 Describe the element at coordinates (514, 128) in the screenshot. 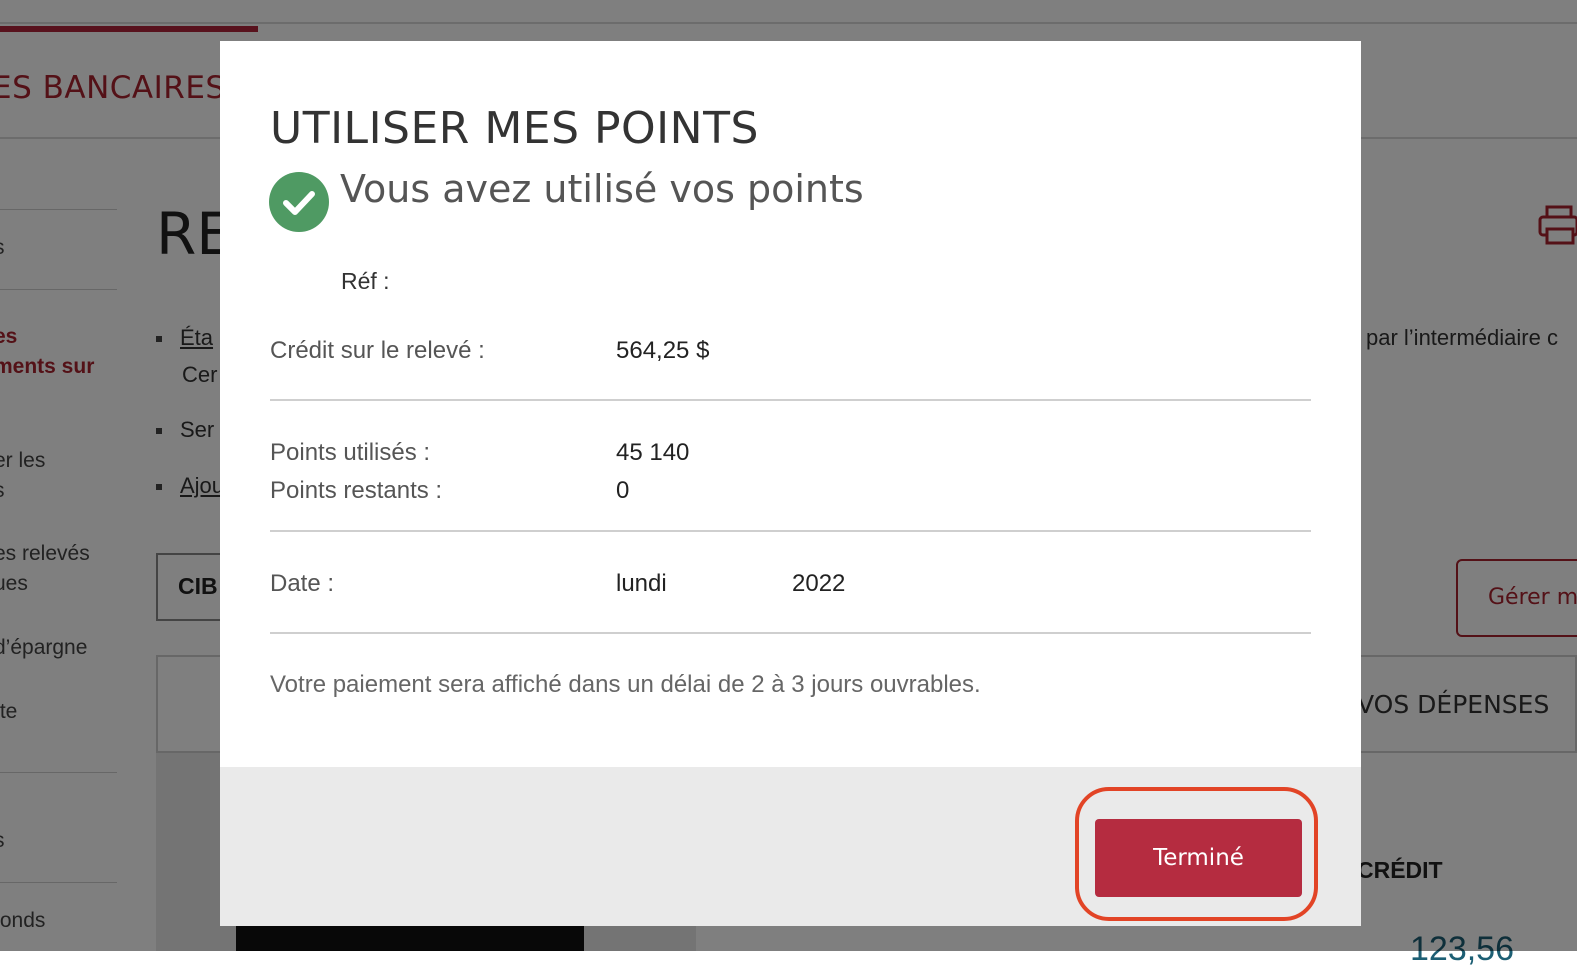

I see `modal-title: UTILISER MES POINTS` at that location.